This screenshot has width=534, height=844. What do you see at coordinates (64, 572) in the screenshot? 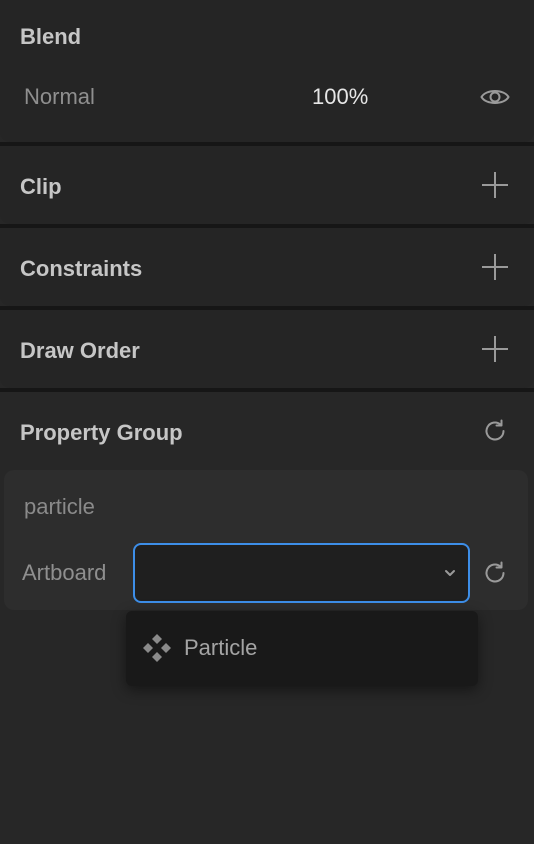
I see `artboard-label: Artboard` at bounding box center [64, 572].